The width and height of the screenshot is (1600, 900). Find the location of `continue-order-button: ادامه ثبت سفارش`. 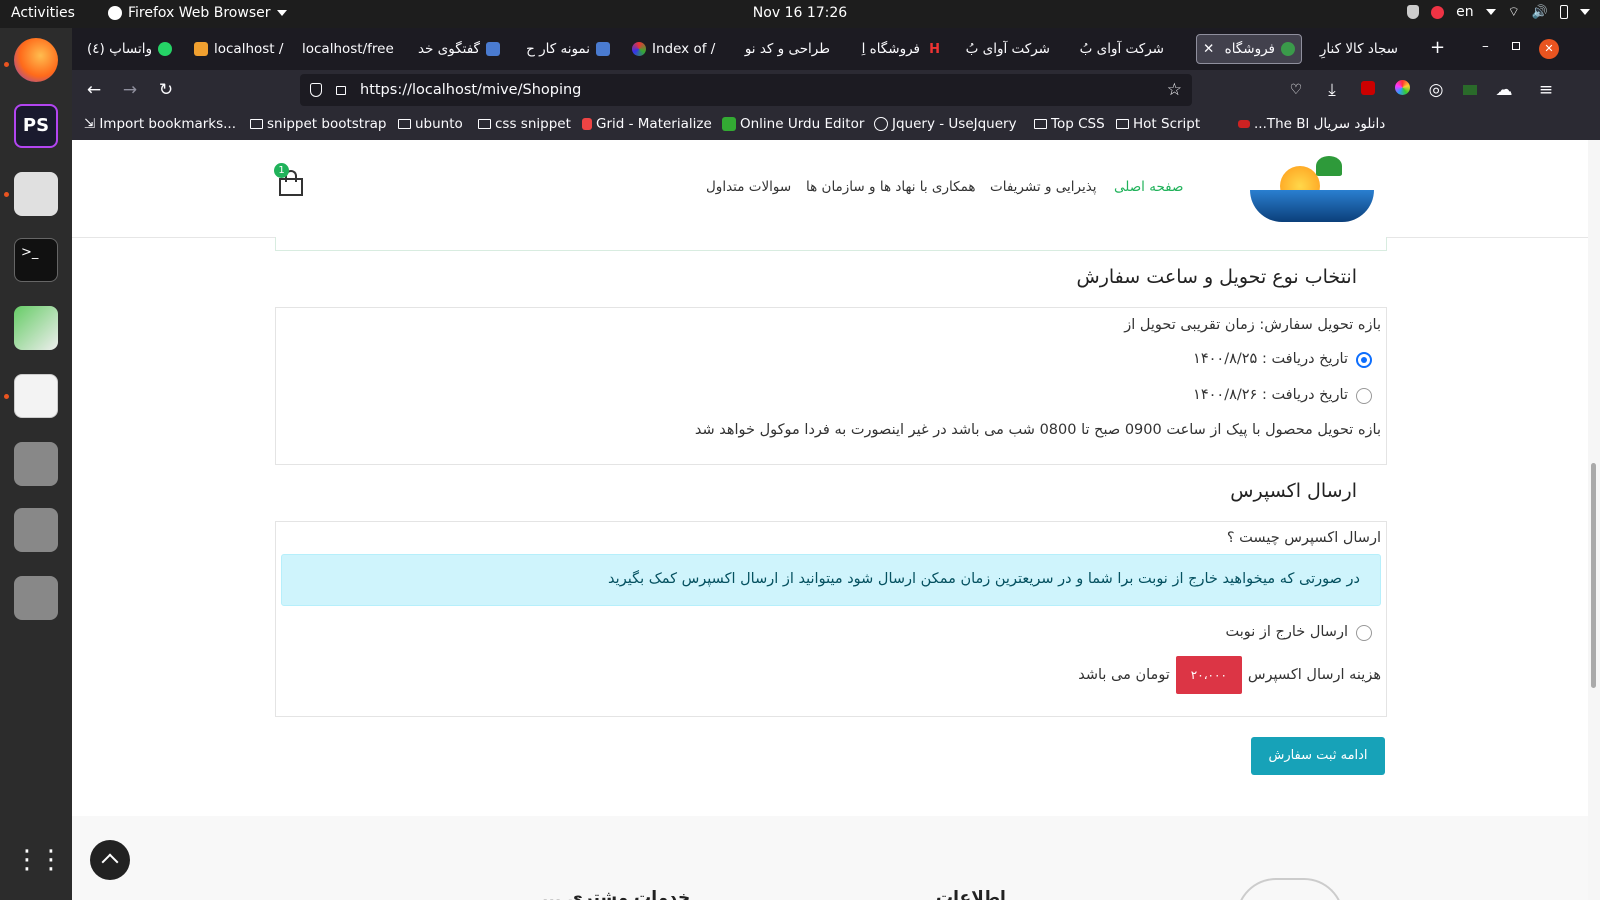

continue-order-button: ادامه ثبت سفارش is located at coordinates (1318, 756).